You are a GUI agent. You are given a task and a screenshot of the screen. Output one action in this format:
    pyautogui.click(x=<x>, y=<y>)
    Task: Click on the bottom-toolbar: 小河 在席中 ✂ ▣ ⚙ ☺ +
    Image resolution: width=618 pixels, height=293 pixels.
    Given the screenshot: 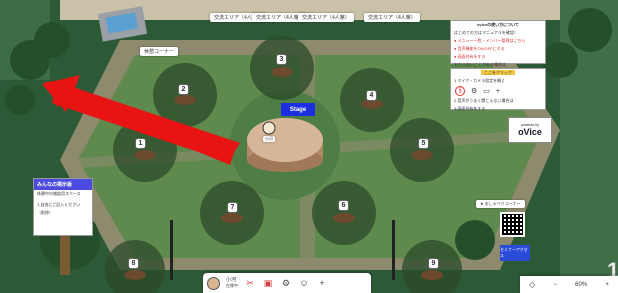 What is the action you would take?
    pyautogui.click(x=287, y=283)
    